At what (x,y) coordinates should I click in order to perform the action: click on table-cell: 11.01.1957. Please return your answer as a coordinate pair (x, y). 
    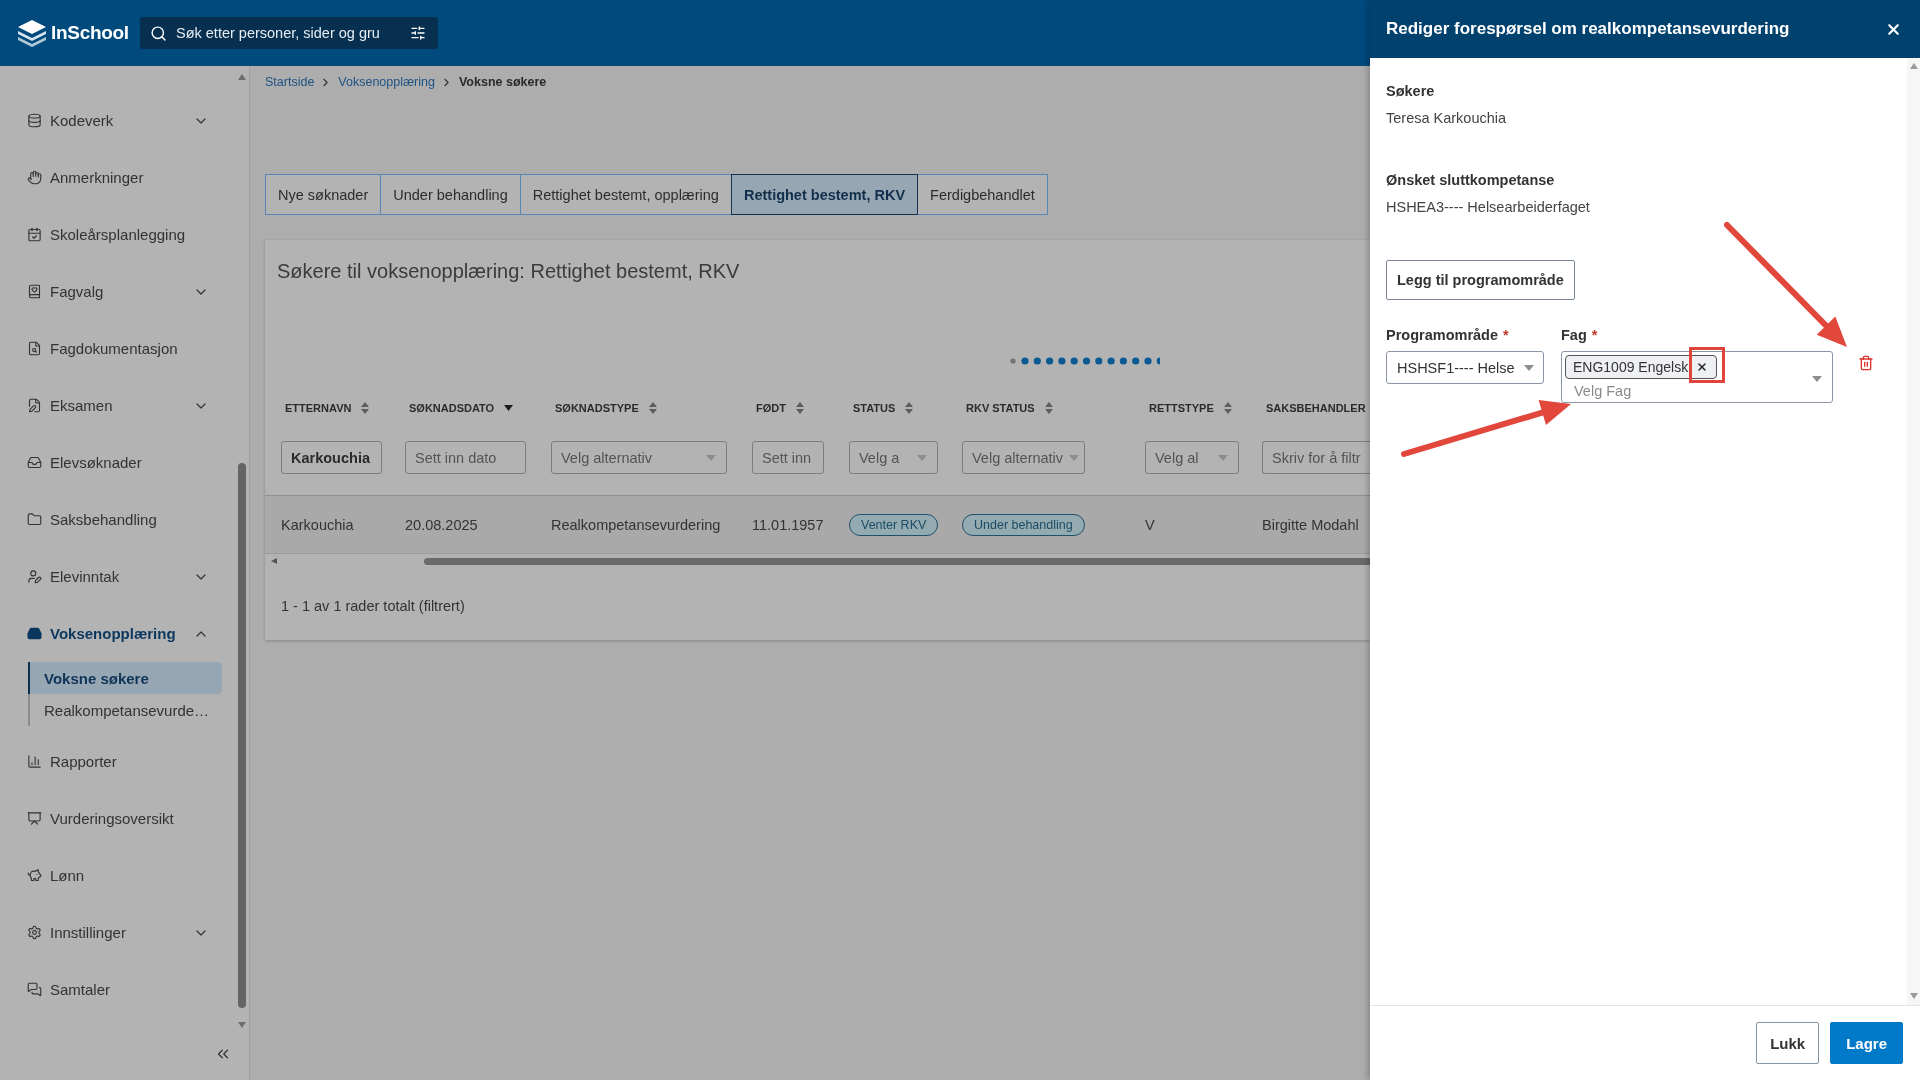
    Looking at the image, I should click on (788, 524).